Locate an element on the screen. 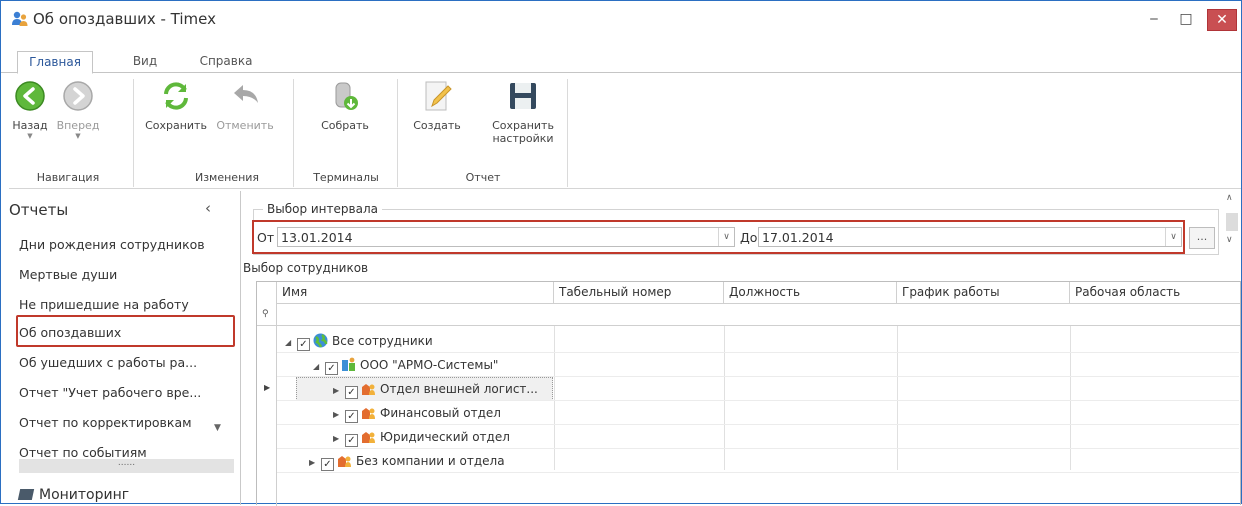  create-label: Создать is located at coordinates (437, 125).